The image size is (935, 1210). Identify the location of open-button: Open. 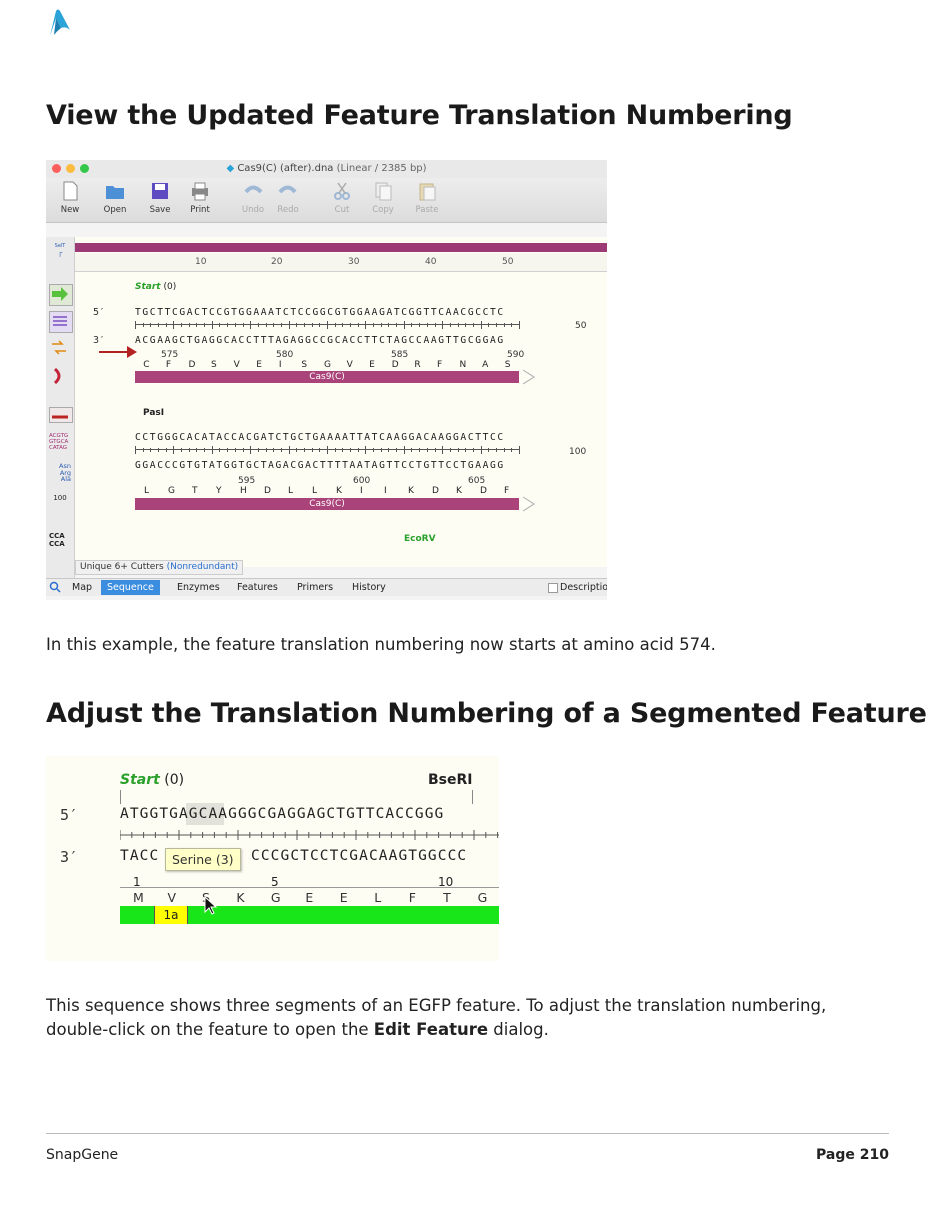
(115, 197).